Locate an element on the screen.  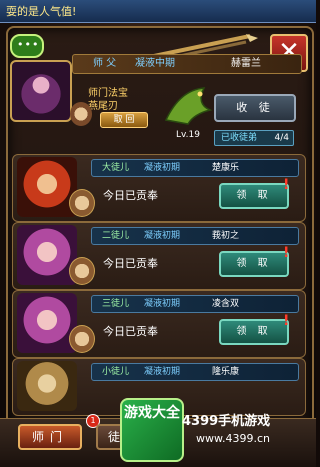
top-banner: 耍的是人气值! is located at coordinates (158, 11).